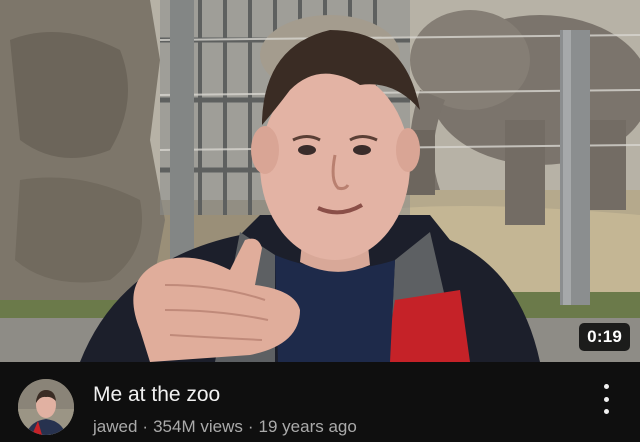  I want to click on avatar-image, so click(46, 407).